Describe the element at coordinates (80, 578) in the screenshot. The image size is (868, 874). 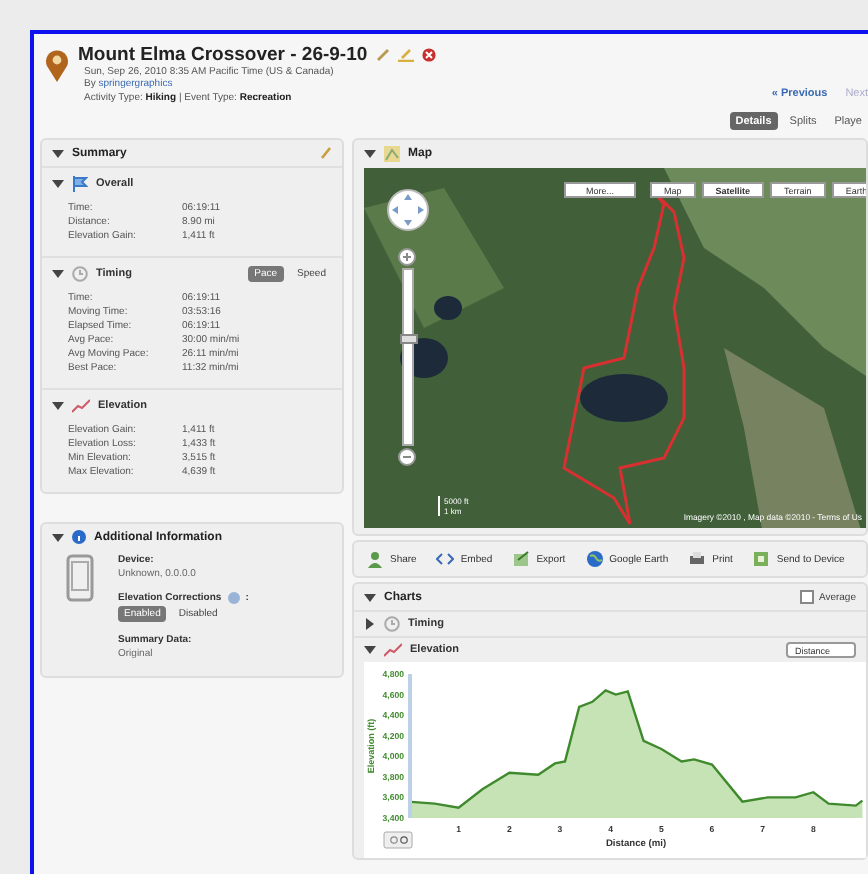
I see `phone-icon` at that location.